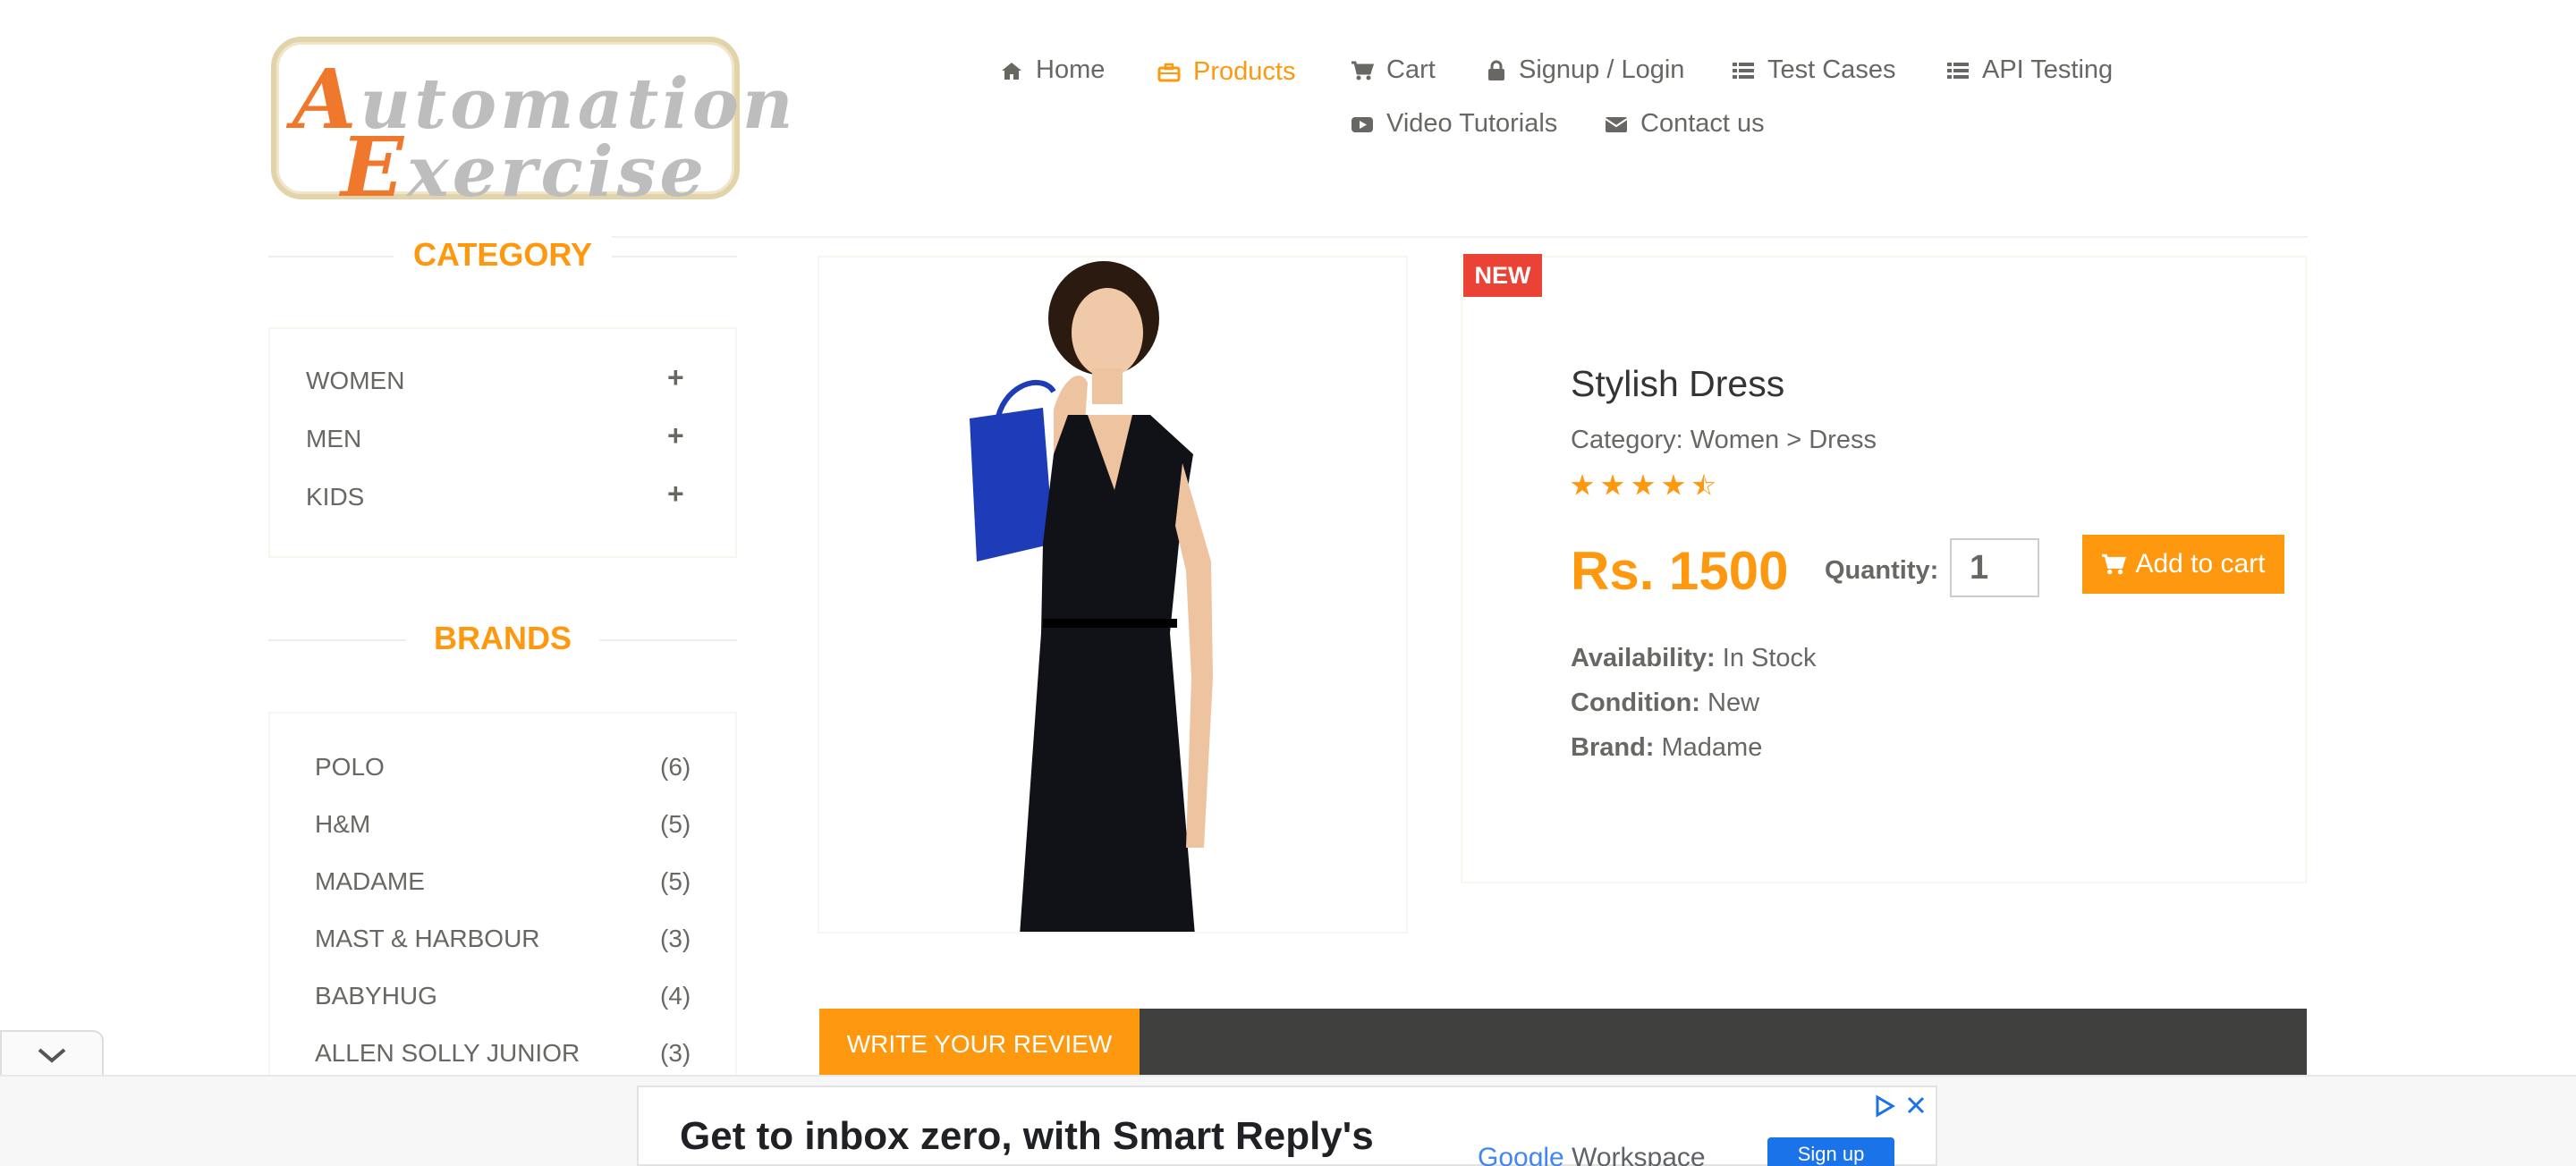 The image size is (2576, 1166). What do you see at coordinates (1071, 69) in the screenshot?
I see `nav-home-label: Home` at bounding box center [1071, 69].